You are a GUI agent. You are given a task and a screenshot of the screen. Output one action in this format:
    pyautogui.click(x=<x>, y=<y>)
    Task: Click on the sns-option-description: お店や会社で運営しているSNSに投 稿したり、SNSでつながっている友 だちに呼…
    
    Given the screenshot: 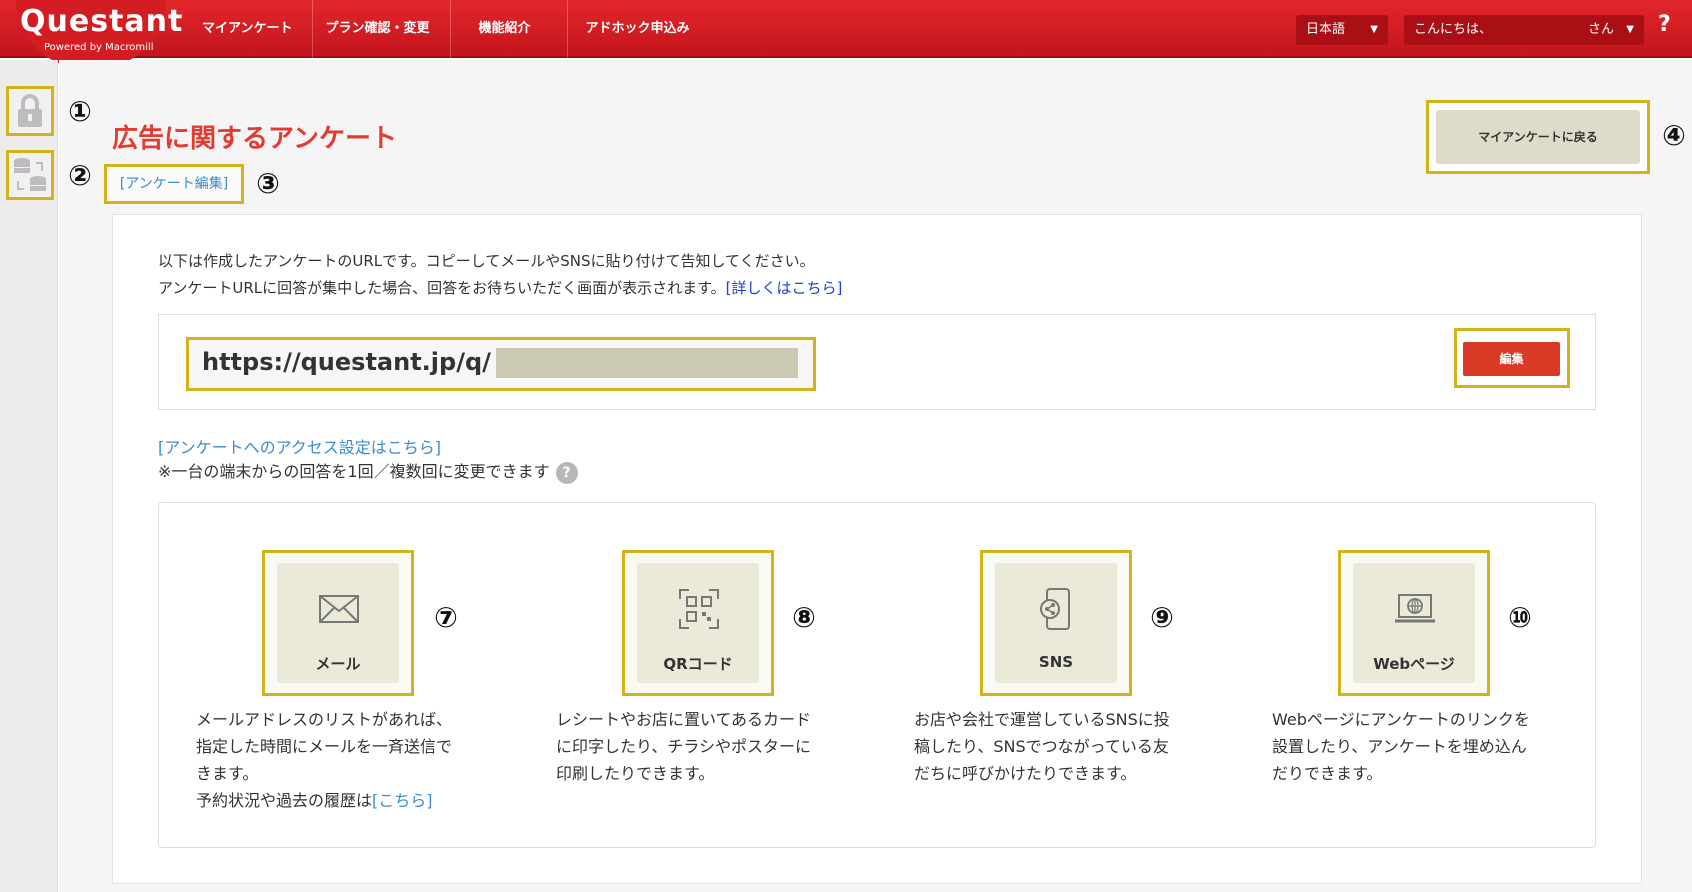 What is the action you would take?
    pyautogui.click(x=1064, y=746)
    